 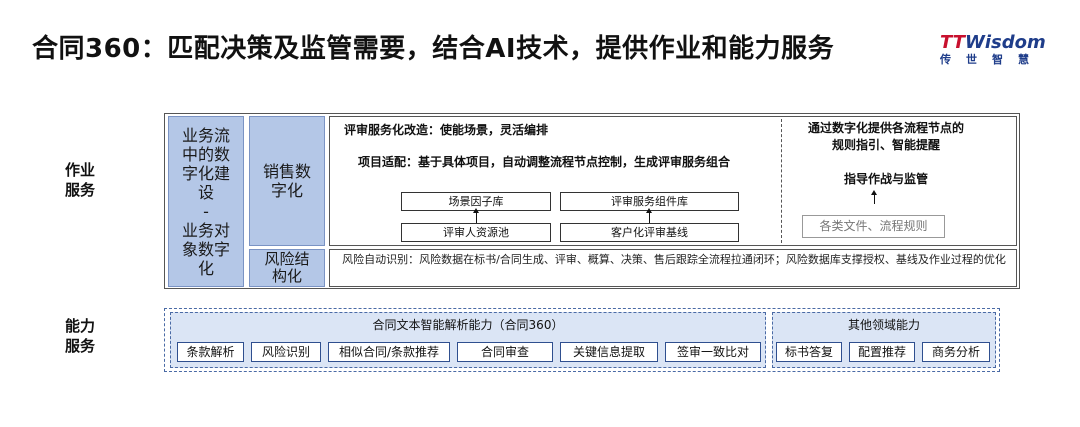 I want to click on sign-consistency-box: 签审一致比对, so click(x=713, y=352).